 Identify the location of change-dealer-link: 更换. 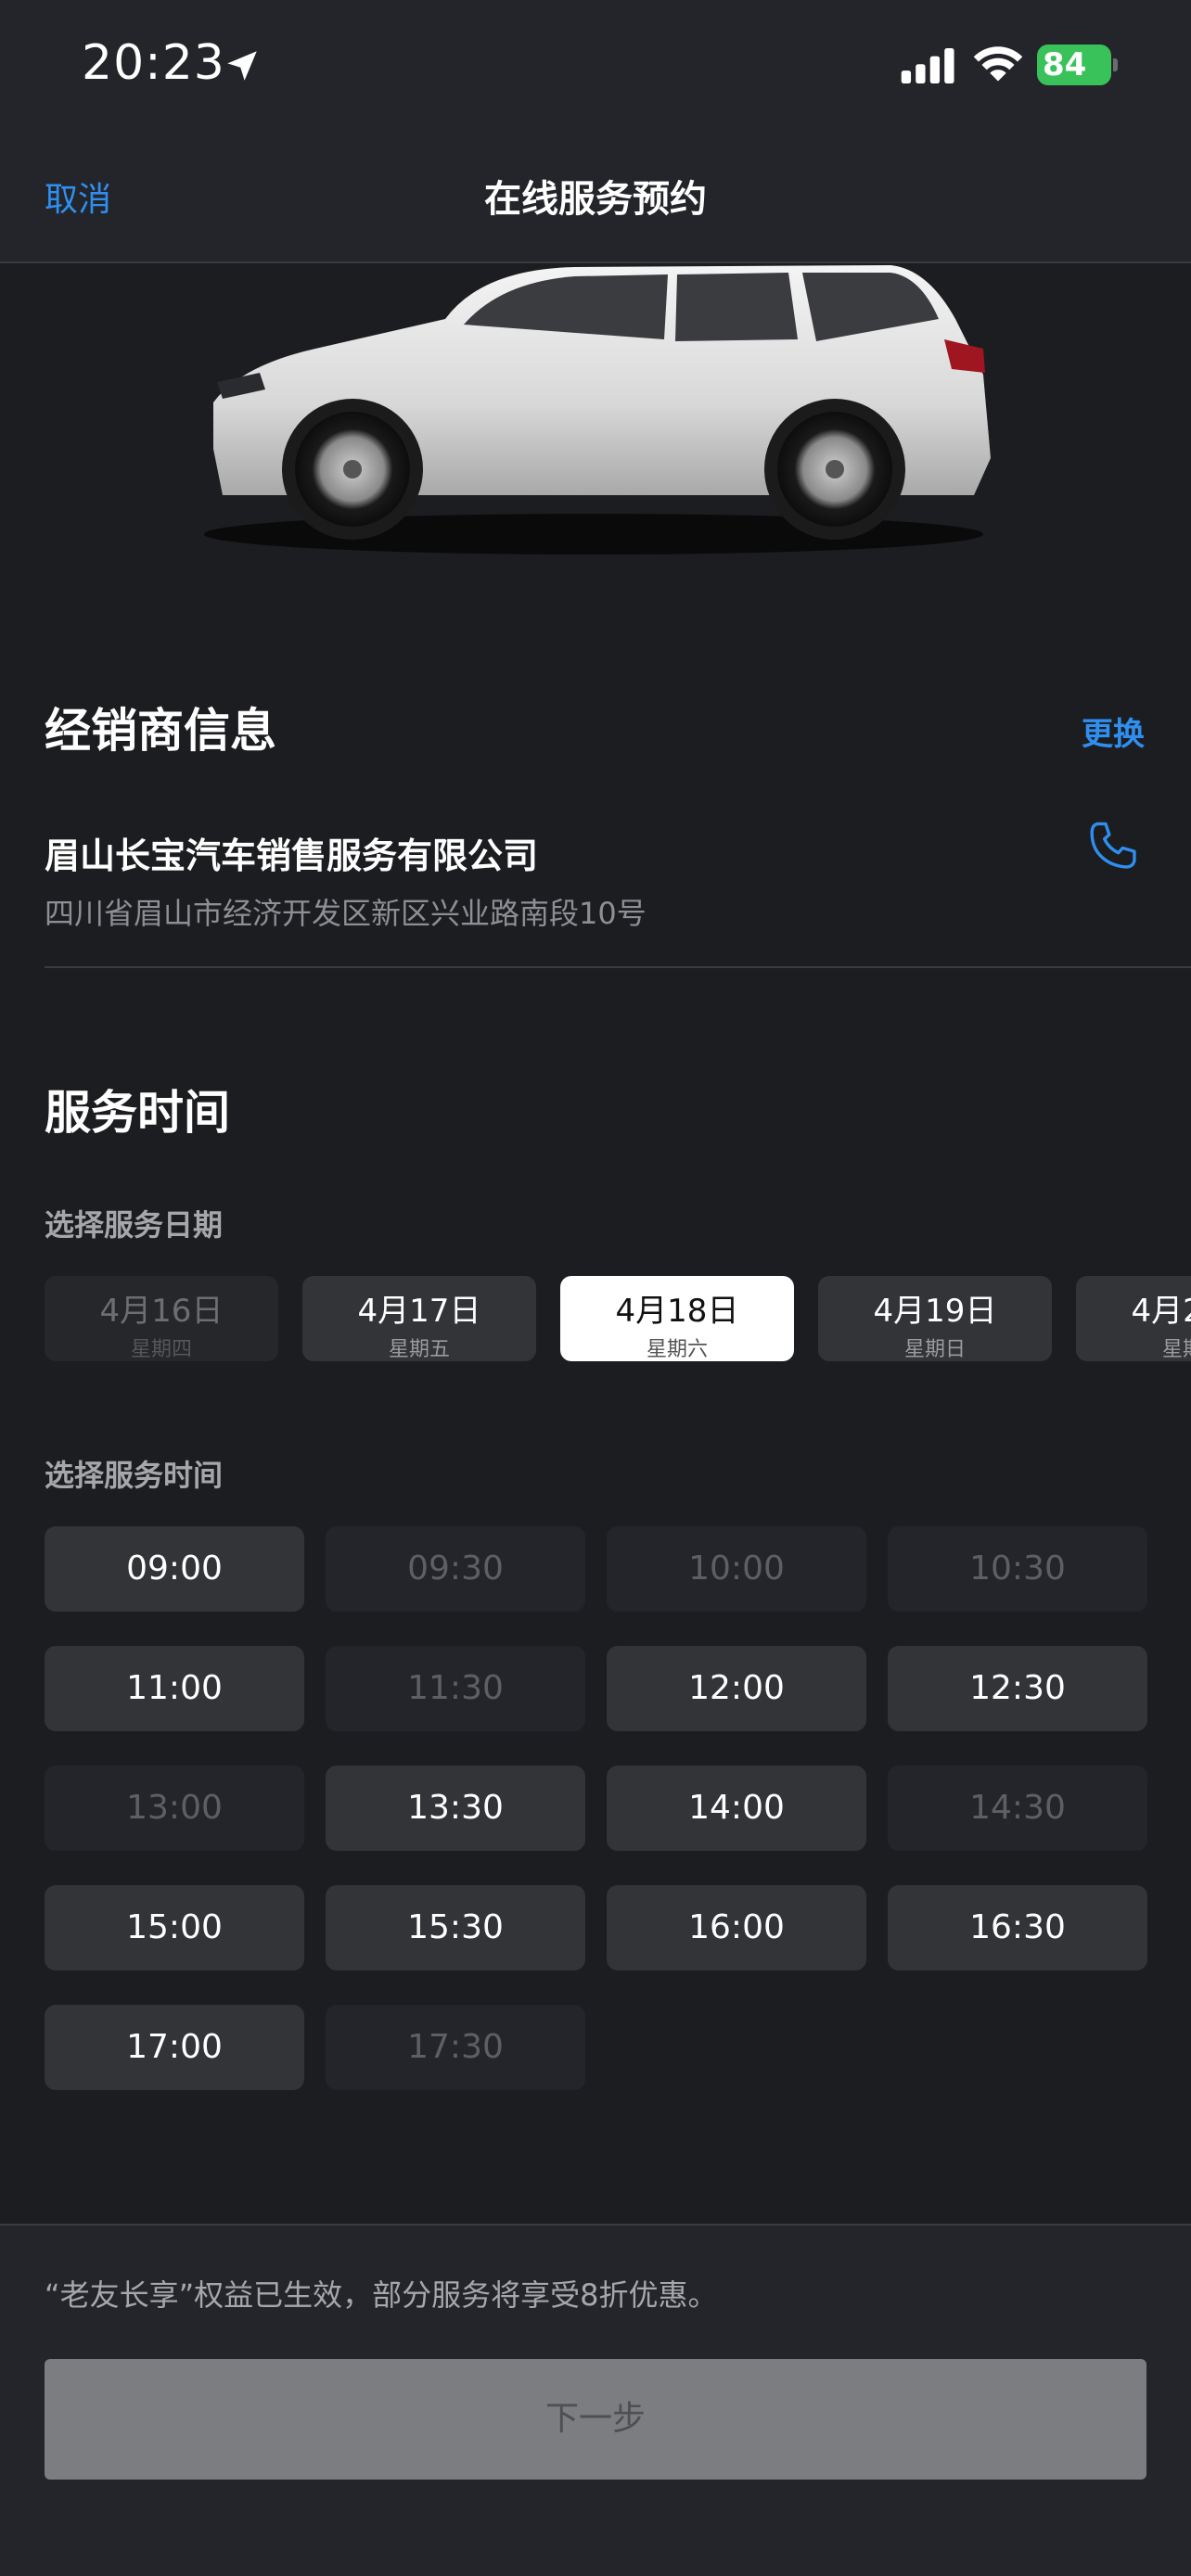
(1113, 731).